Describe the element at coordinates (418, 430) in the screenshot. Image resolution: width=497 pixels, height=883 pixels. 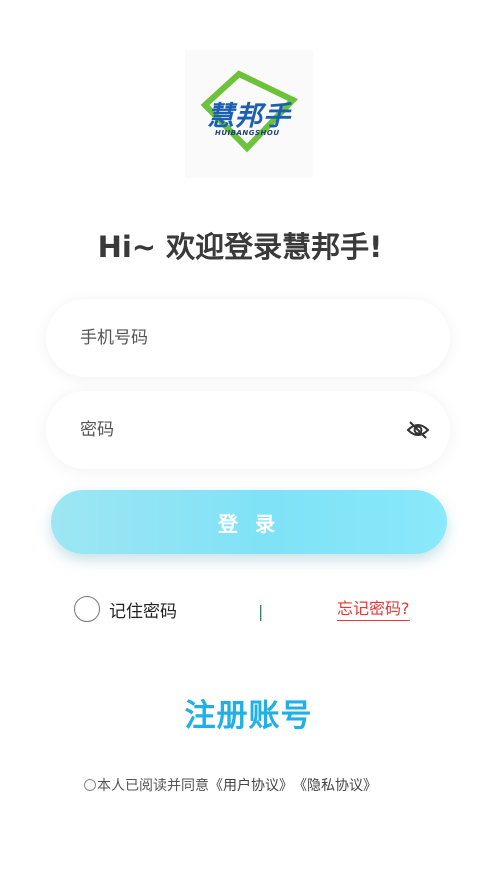
I see `eye-slash-icon` at that location.